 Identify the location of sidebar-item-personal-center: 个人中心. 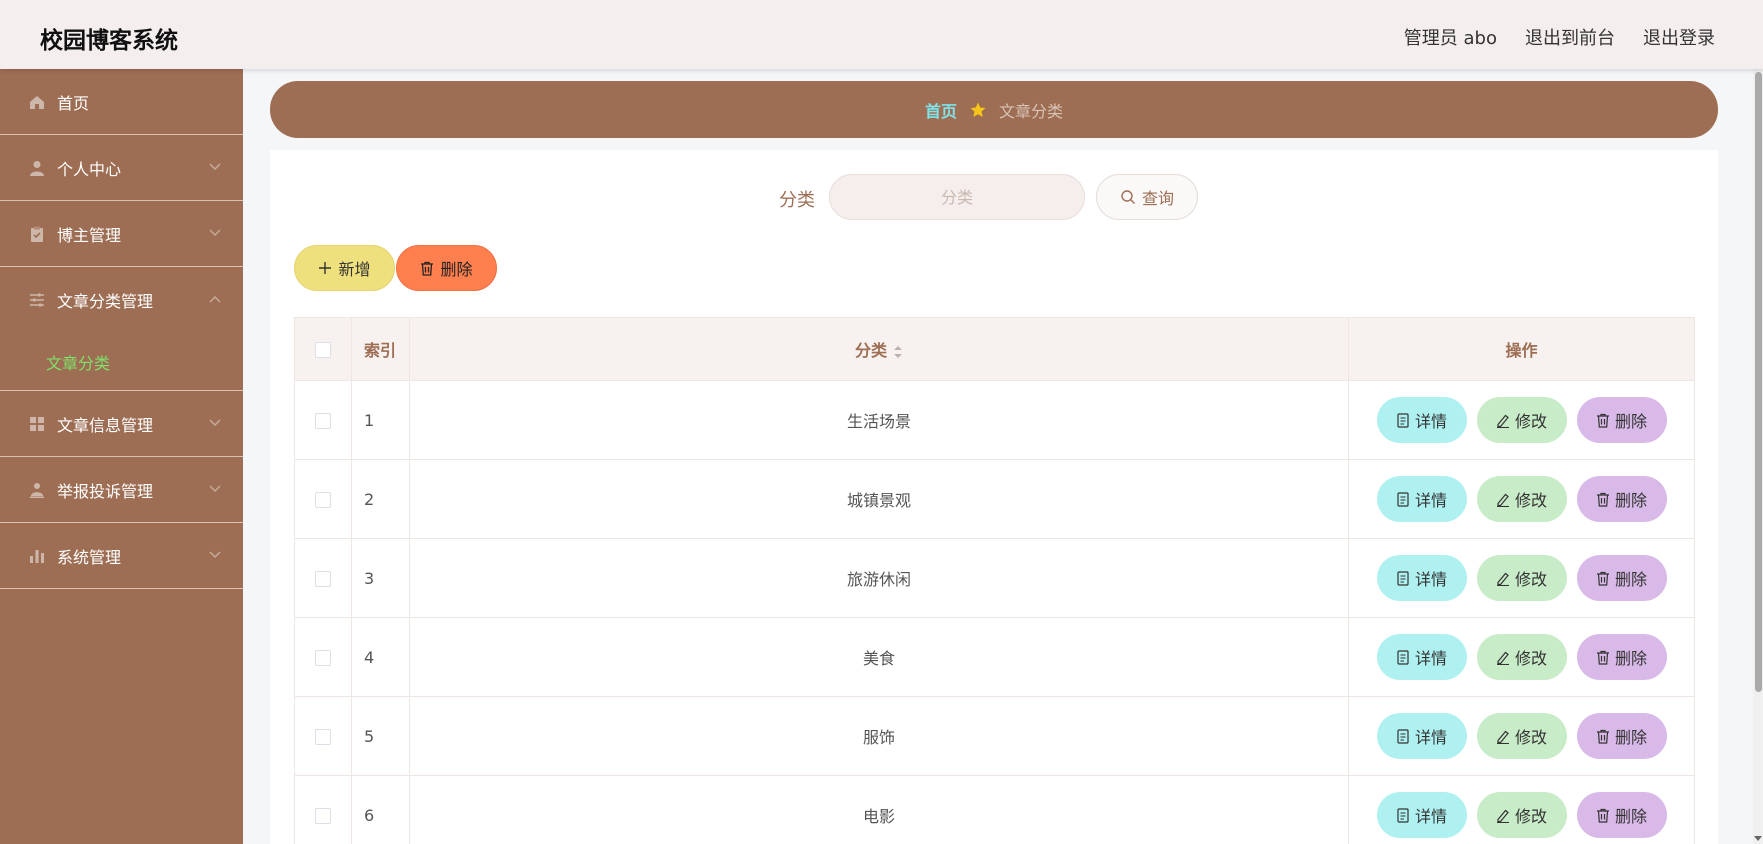
(121, 168).